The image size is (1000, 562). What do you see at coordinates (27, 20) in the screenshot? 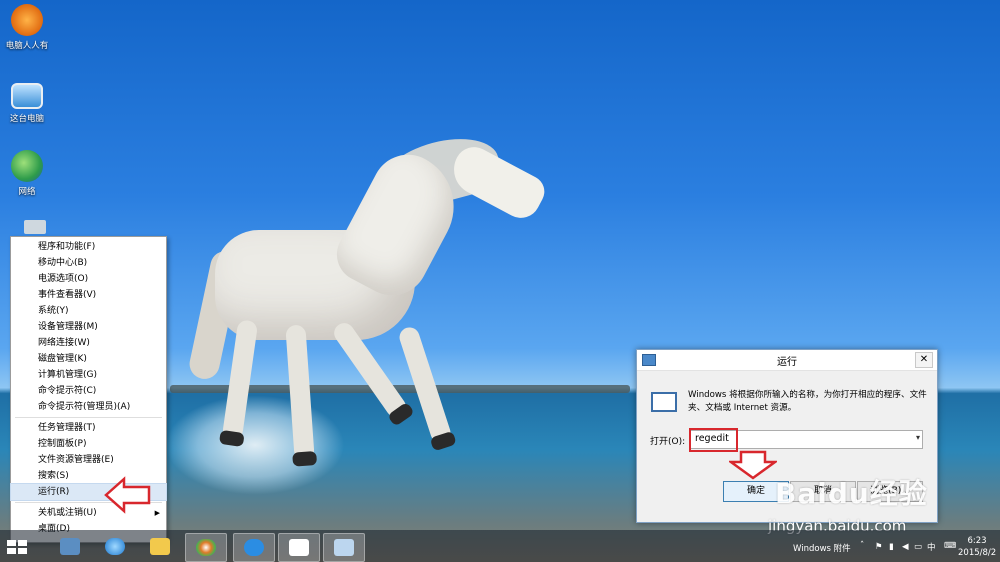
I see `lion-icon` at bounding box center [27, 20].